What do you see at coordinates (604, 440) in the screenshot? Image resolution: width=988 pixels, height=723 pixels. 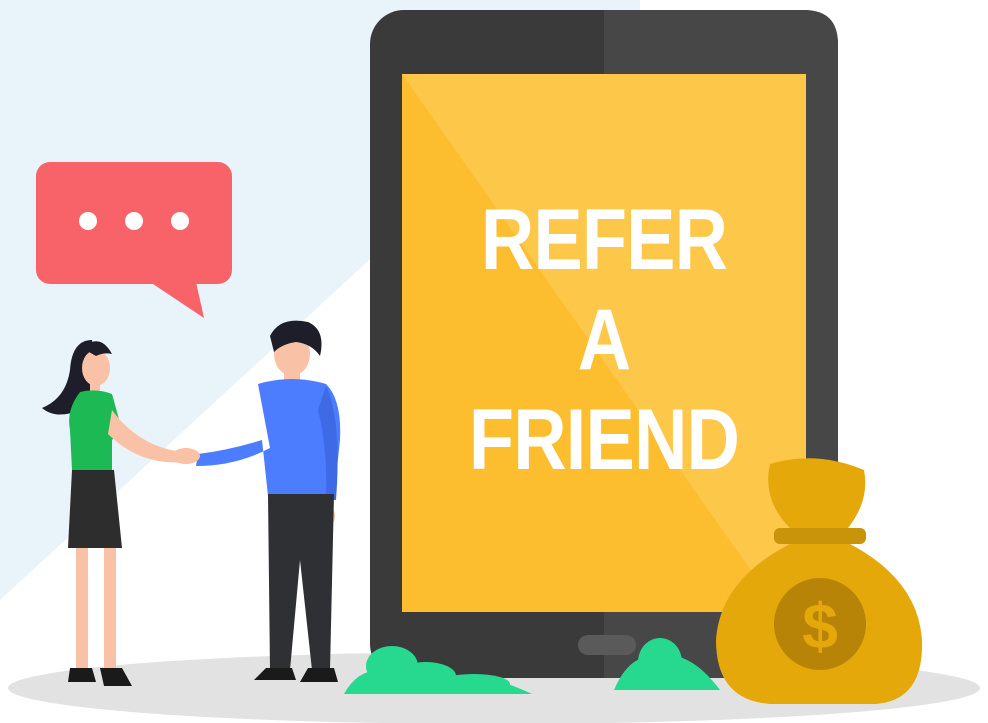 I see `headline-line-3: FRIEND` at bounding box center [604, 440].